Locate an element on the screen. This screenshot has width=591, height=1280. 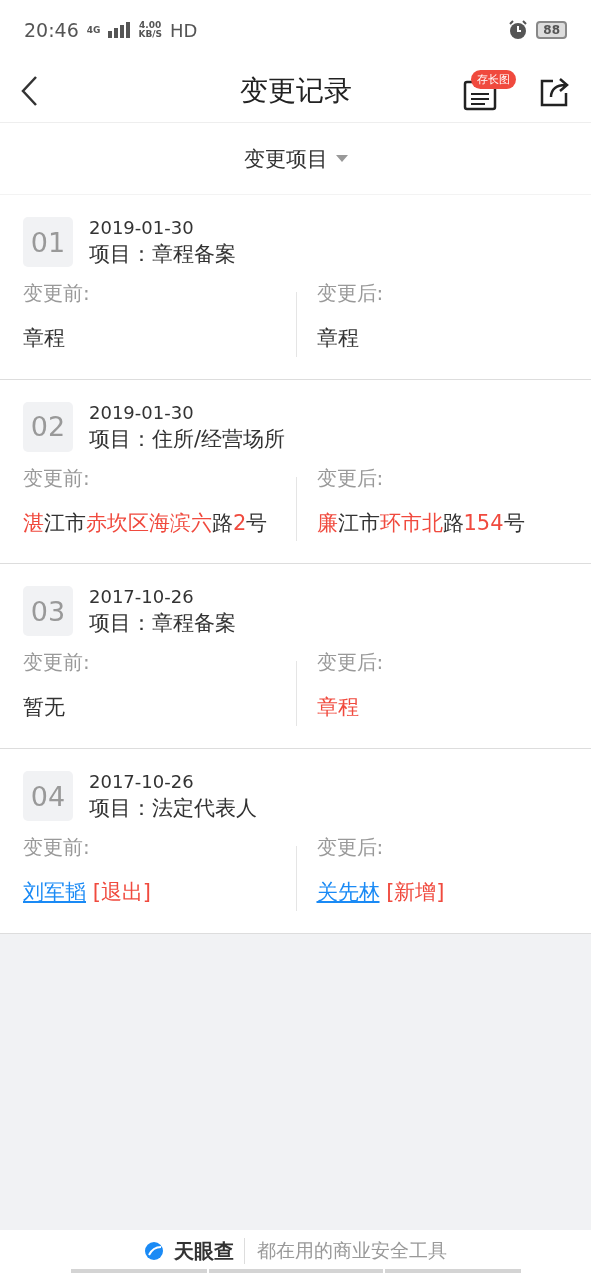
brand-name: 天眼查 is located at coordinates (204, 1251).